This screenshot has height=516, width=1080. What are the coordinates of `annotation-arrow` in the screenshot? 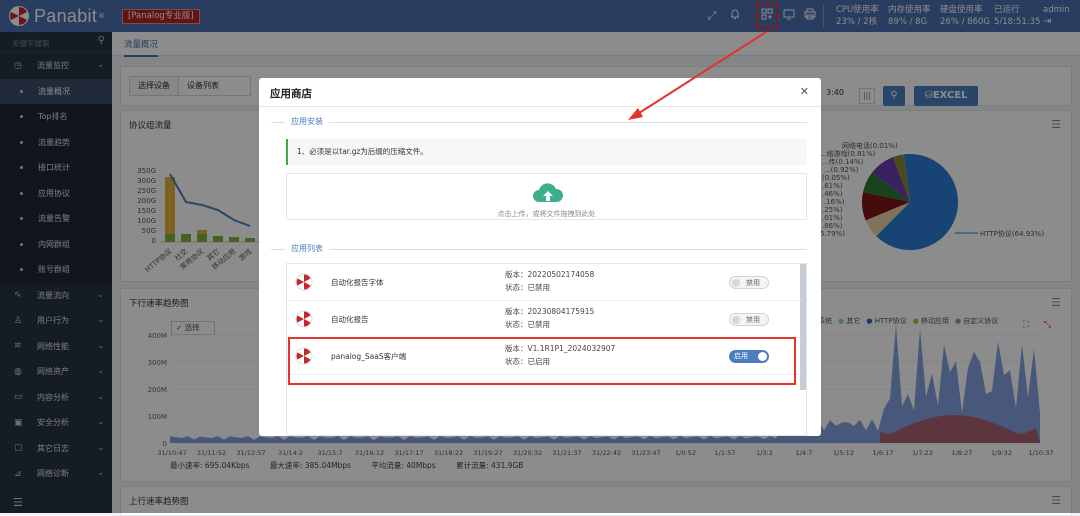 It's located at (697, 75).